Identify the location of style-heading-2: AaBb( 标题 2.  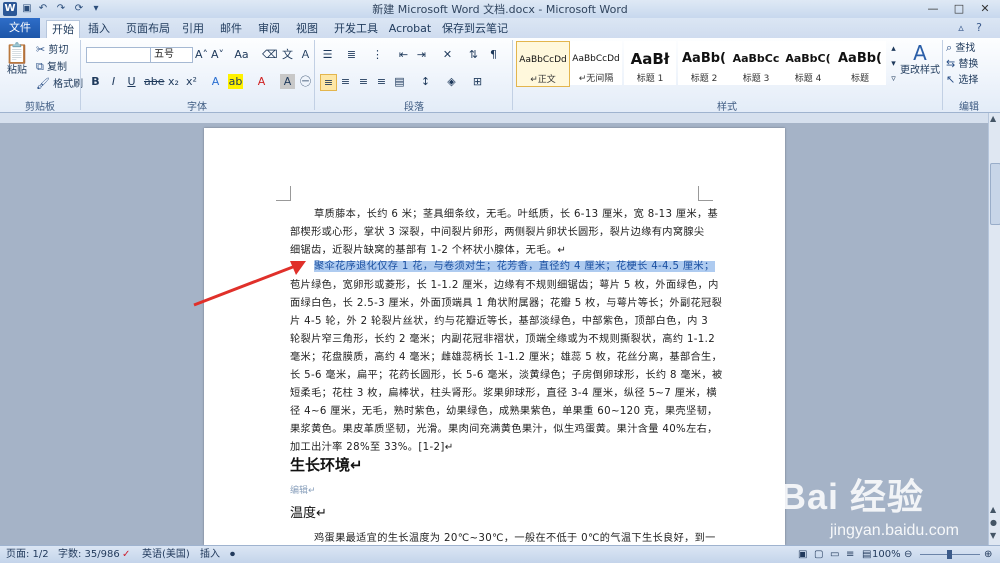
(704, 63).